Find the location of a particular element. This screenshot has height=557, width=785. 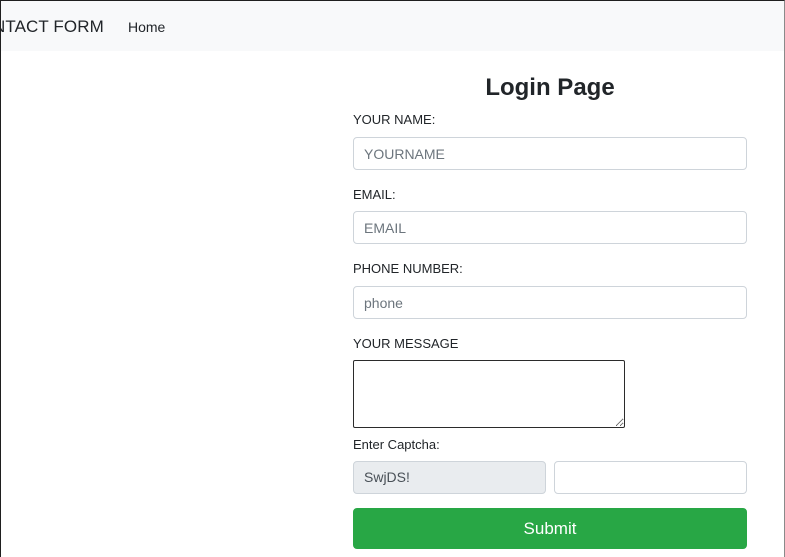

captcha-label: Enter Captcha: is located at coordinates (396, 444).